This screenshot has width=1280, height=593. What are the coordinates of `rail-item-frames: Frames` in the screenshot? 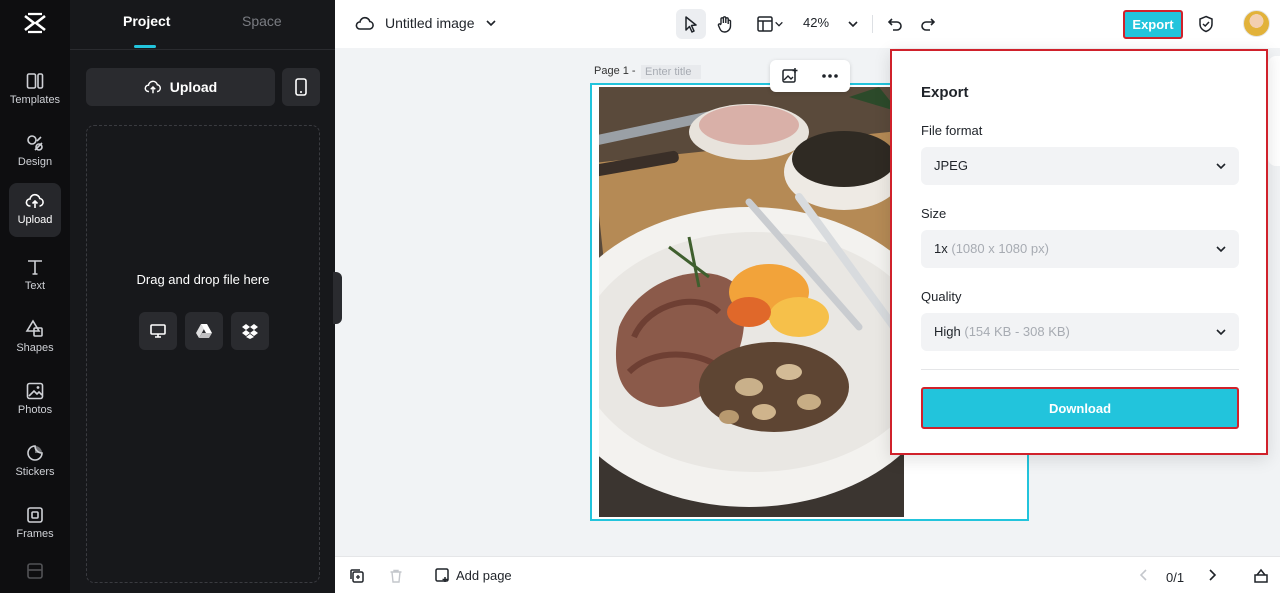 It's located at (35, 524).